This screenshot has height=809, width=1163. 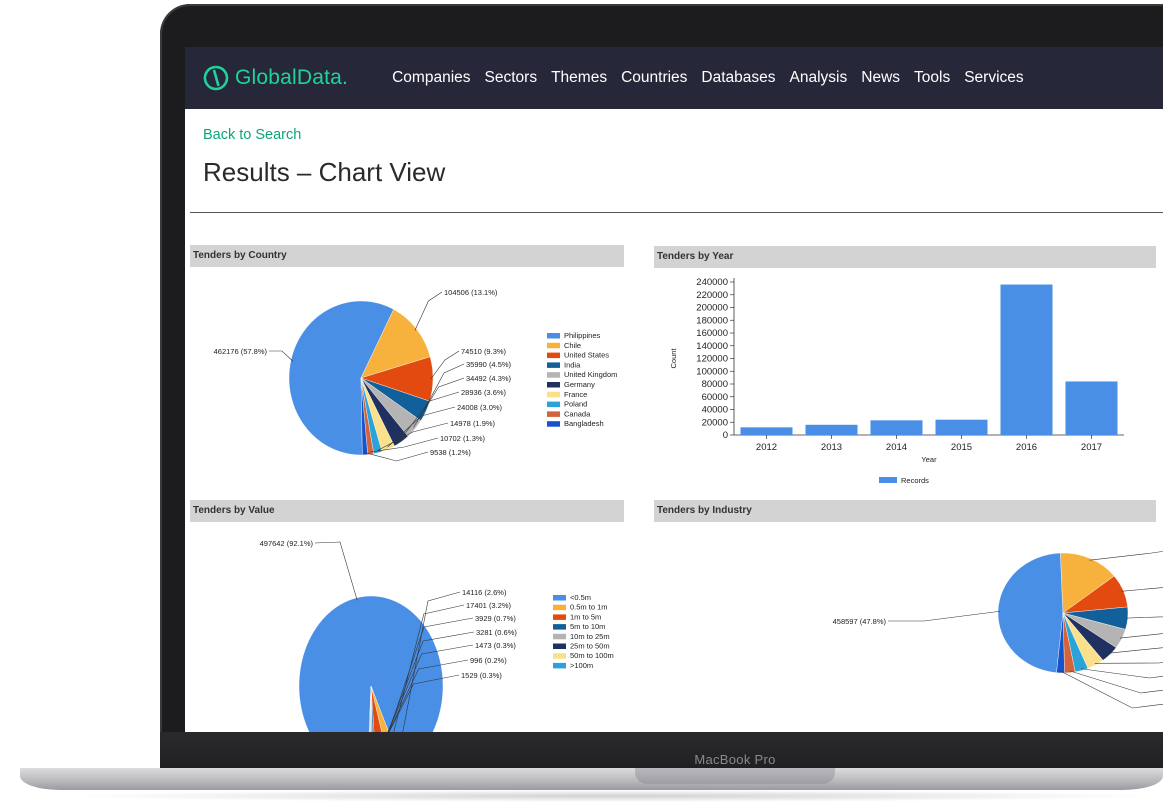 I want to click on legend-label: Canada, so click(x=577, y=413).